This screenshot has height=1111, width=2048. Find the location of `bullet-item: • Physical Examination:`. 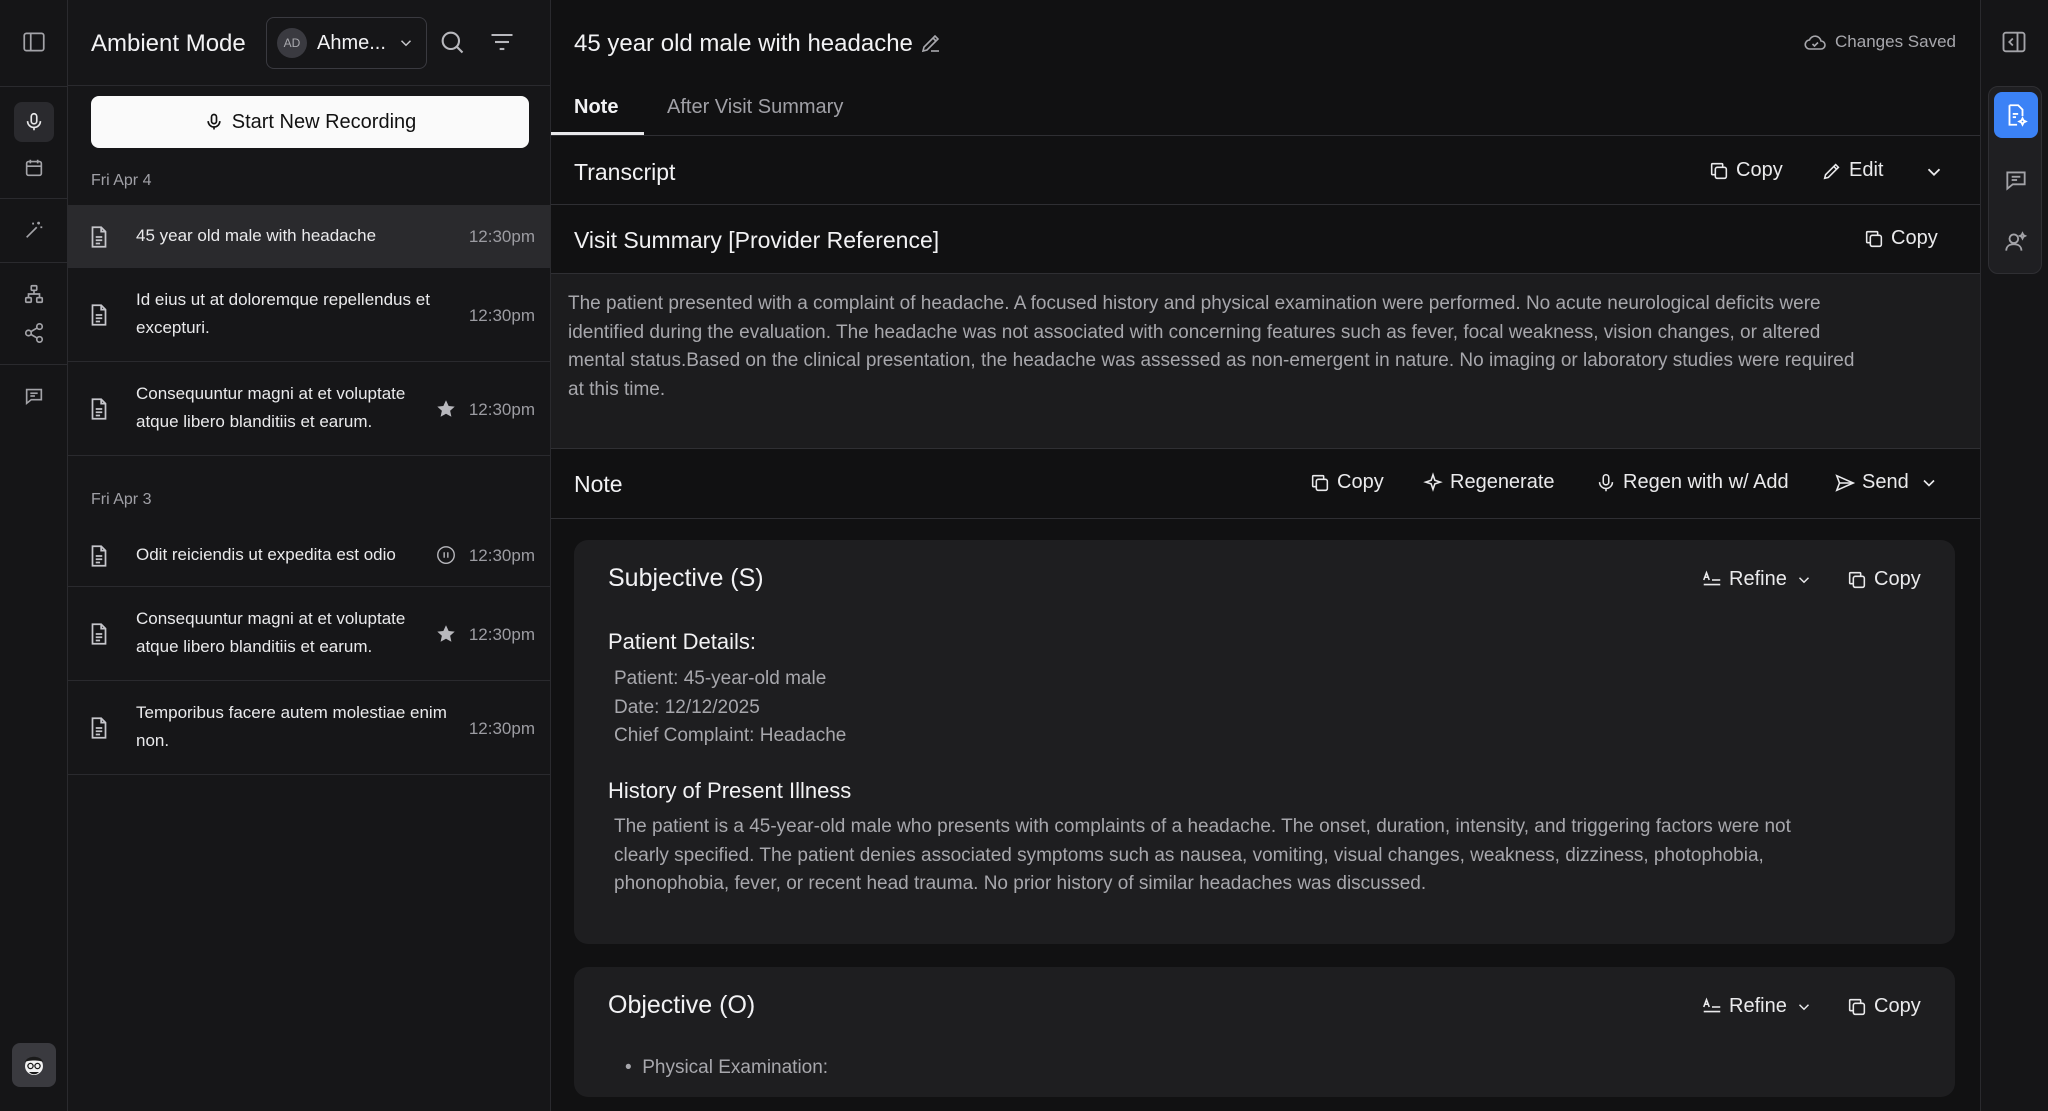

bullet-item: • Physical Examination: is located at coordinates (726, 1068).